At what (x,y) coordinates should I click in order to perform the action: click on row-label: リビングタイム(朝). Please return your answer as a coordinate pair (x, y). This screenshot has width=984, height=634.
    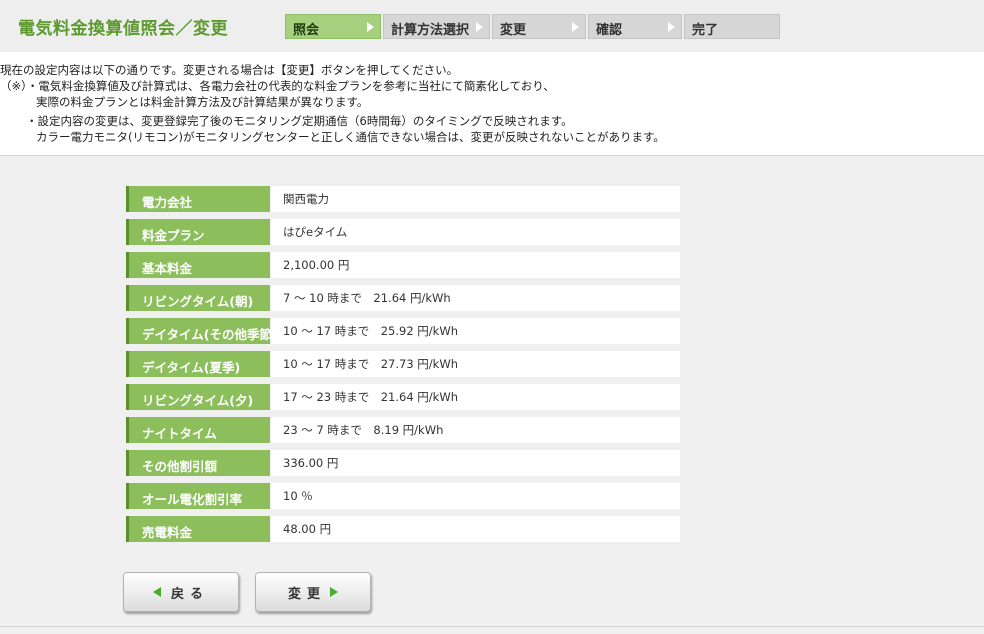
    Looking at the image, I should click on (198, 298).